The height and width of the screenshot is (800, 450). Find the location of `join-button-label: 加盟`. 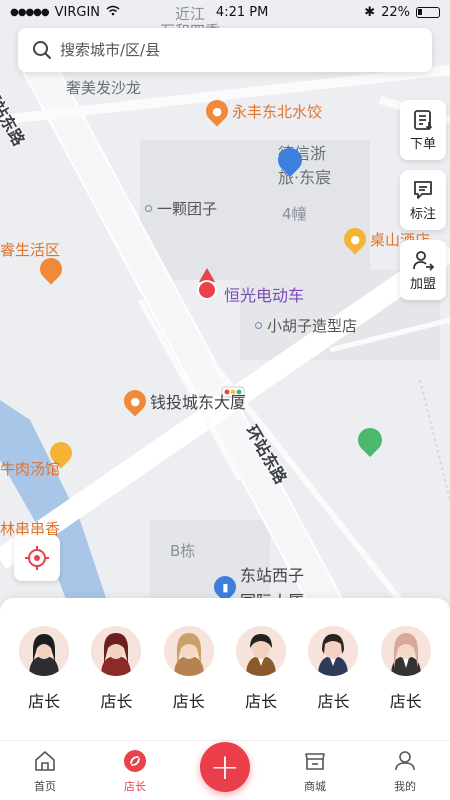

join-button-label: 加盟 is located at coordinates (422, 284).